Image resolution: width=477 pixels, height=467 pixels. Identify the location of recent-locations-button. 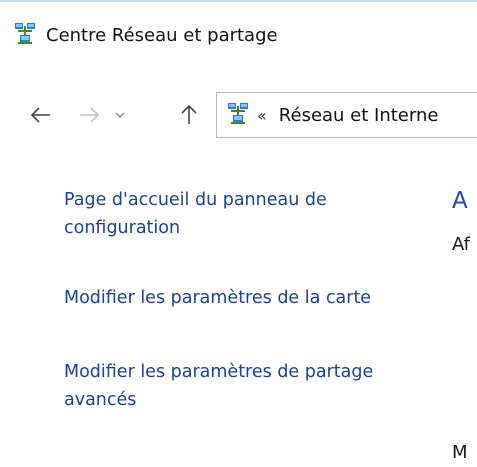
(120, 115).